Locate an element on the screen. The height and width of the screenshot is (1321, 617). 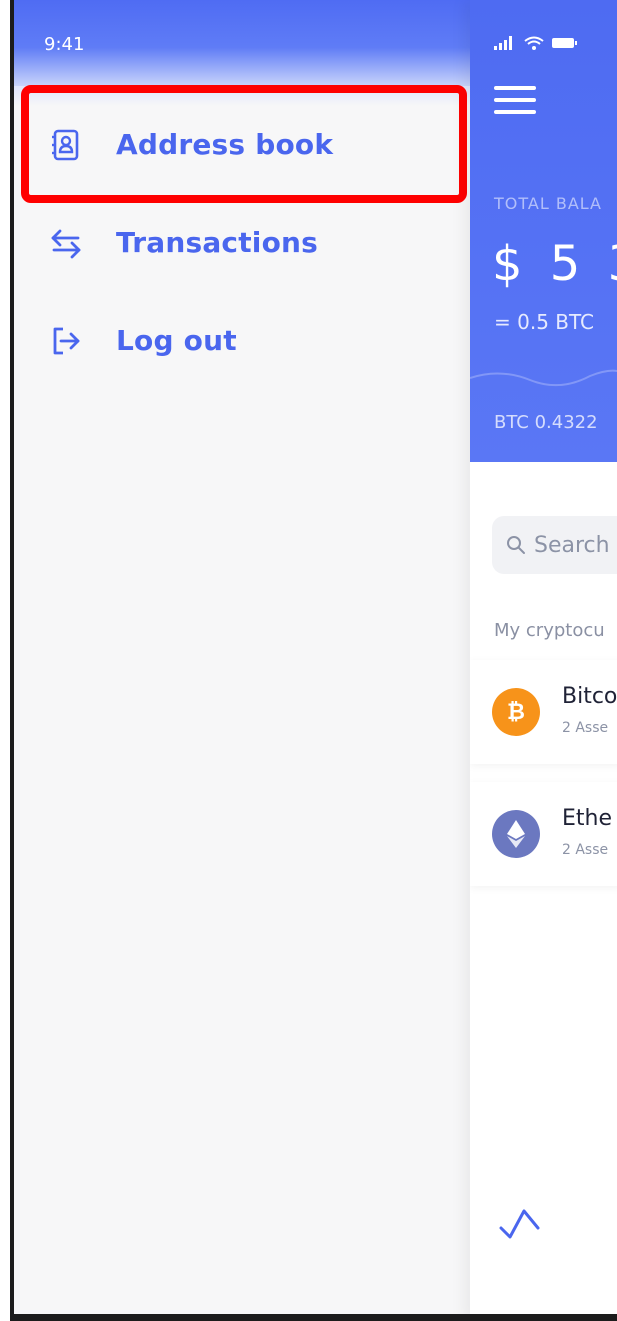
selection-highlight is located at coordinates (244, 144).